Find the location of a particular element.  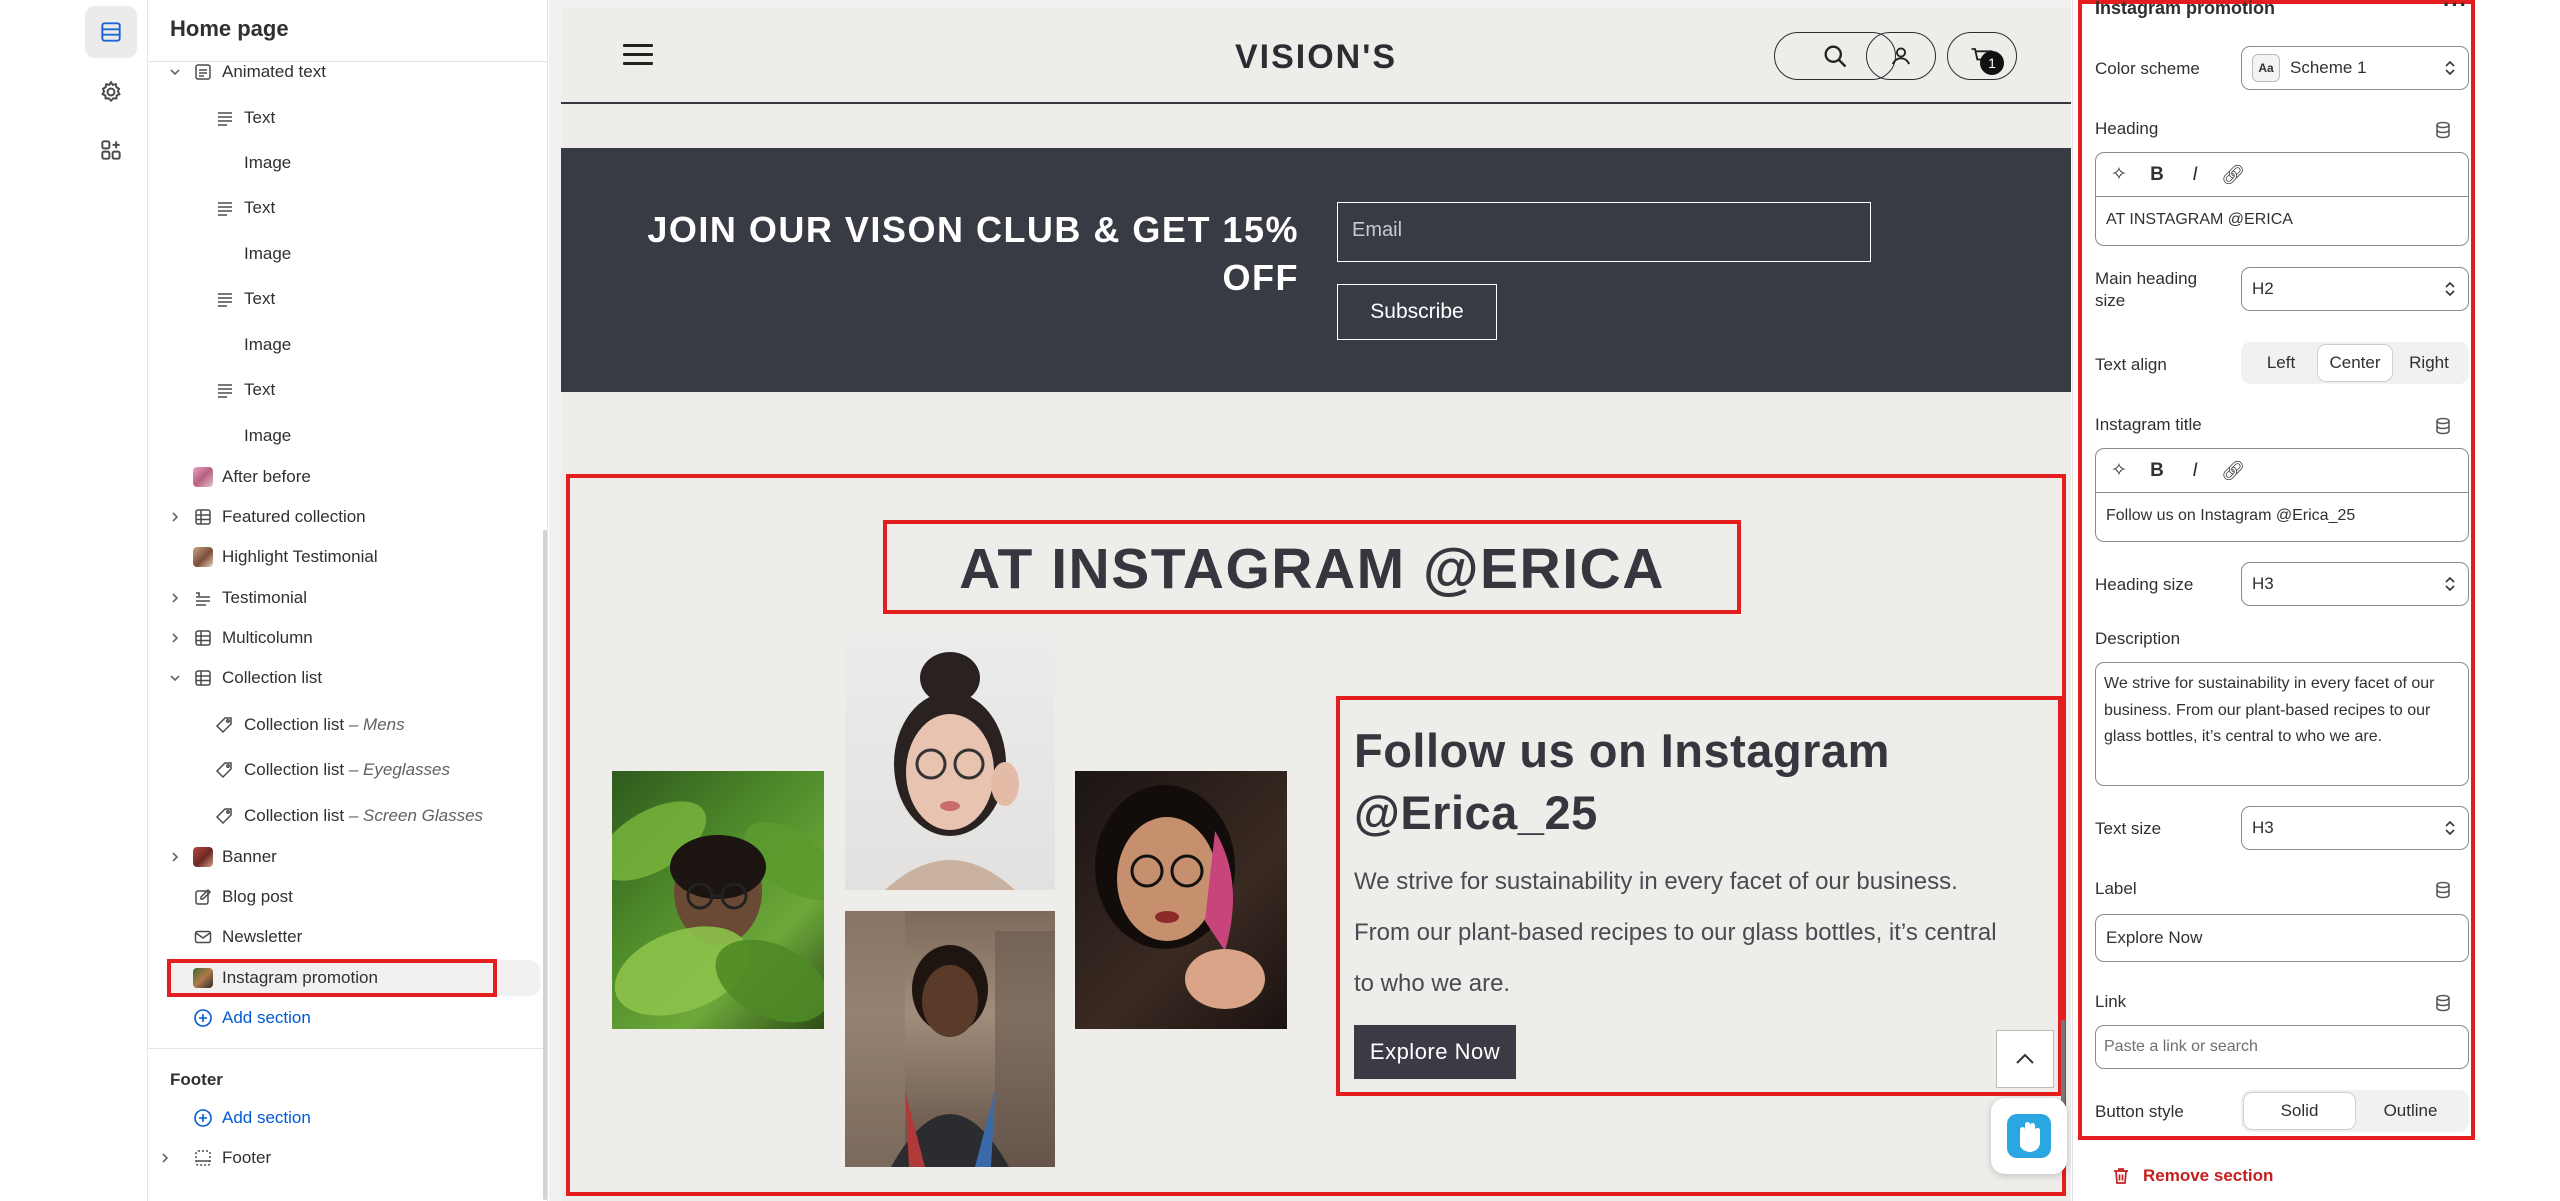

tree-item-footer: Footer is located at coordinates (348, 1158).